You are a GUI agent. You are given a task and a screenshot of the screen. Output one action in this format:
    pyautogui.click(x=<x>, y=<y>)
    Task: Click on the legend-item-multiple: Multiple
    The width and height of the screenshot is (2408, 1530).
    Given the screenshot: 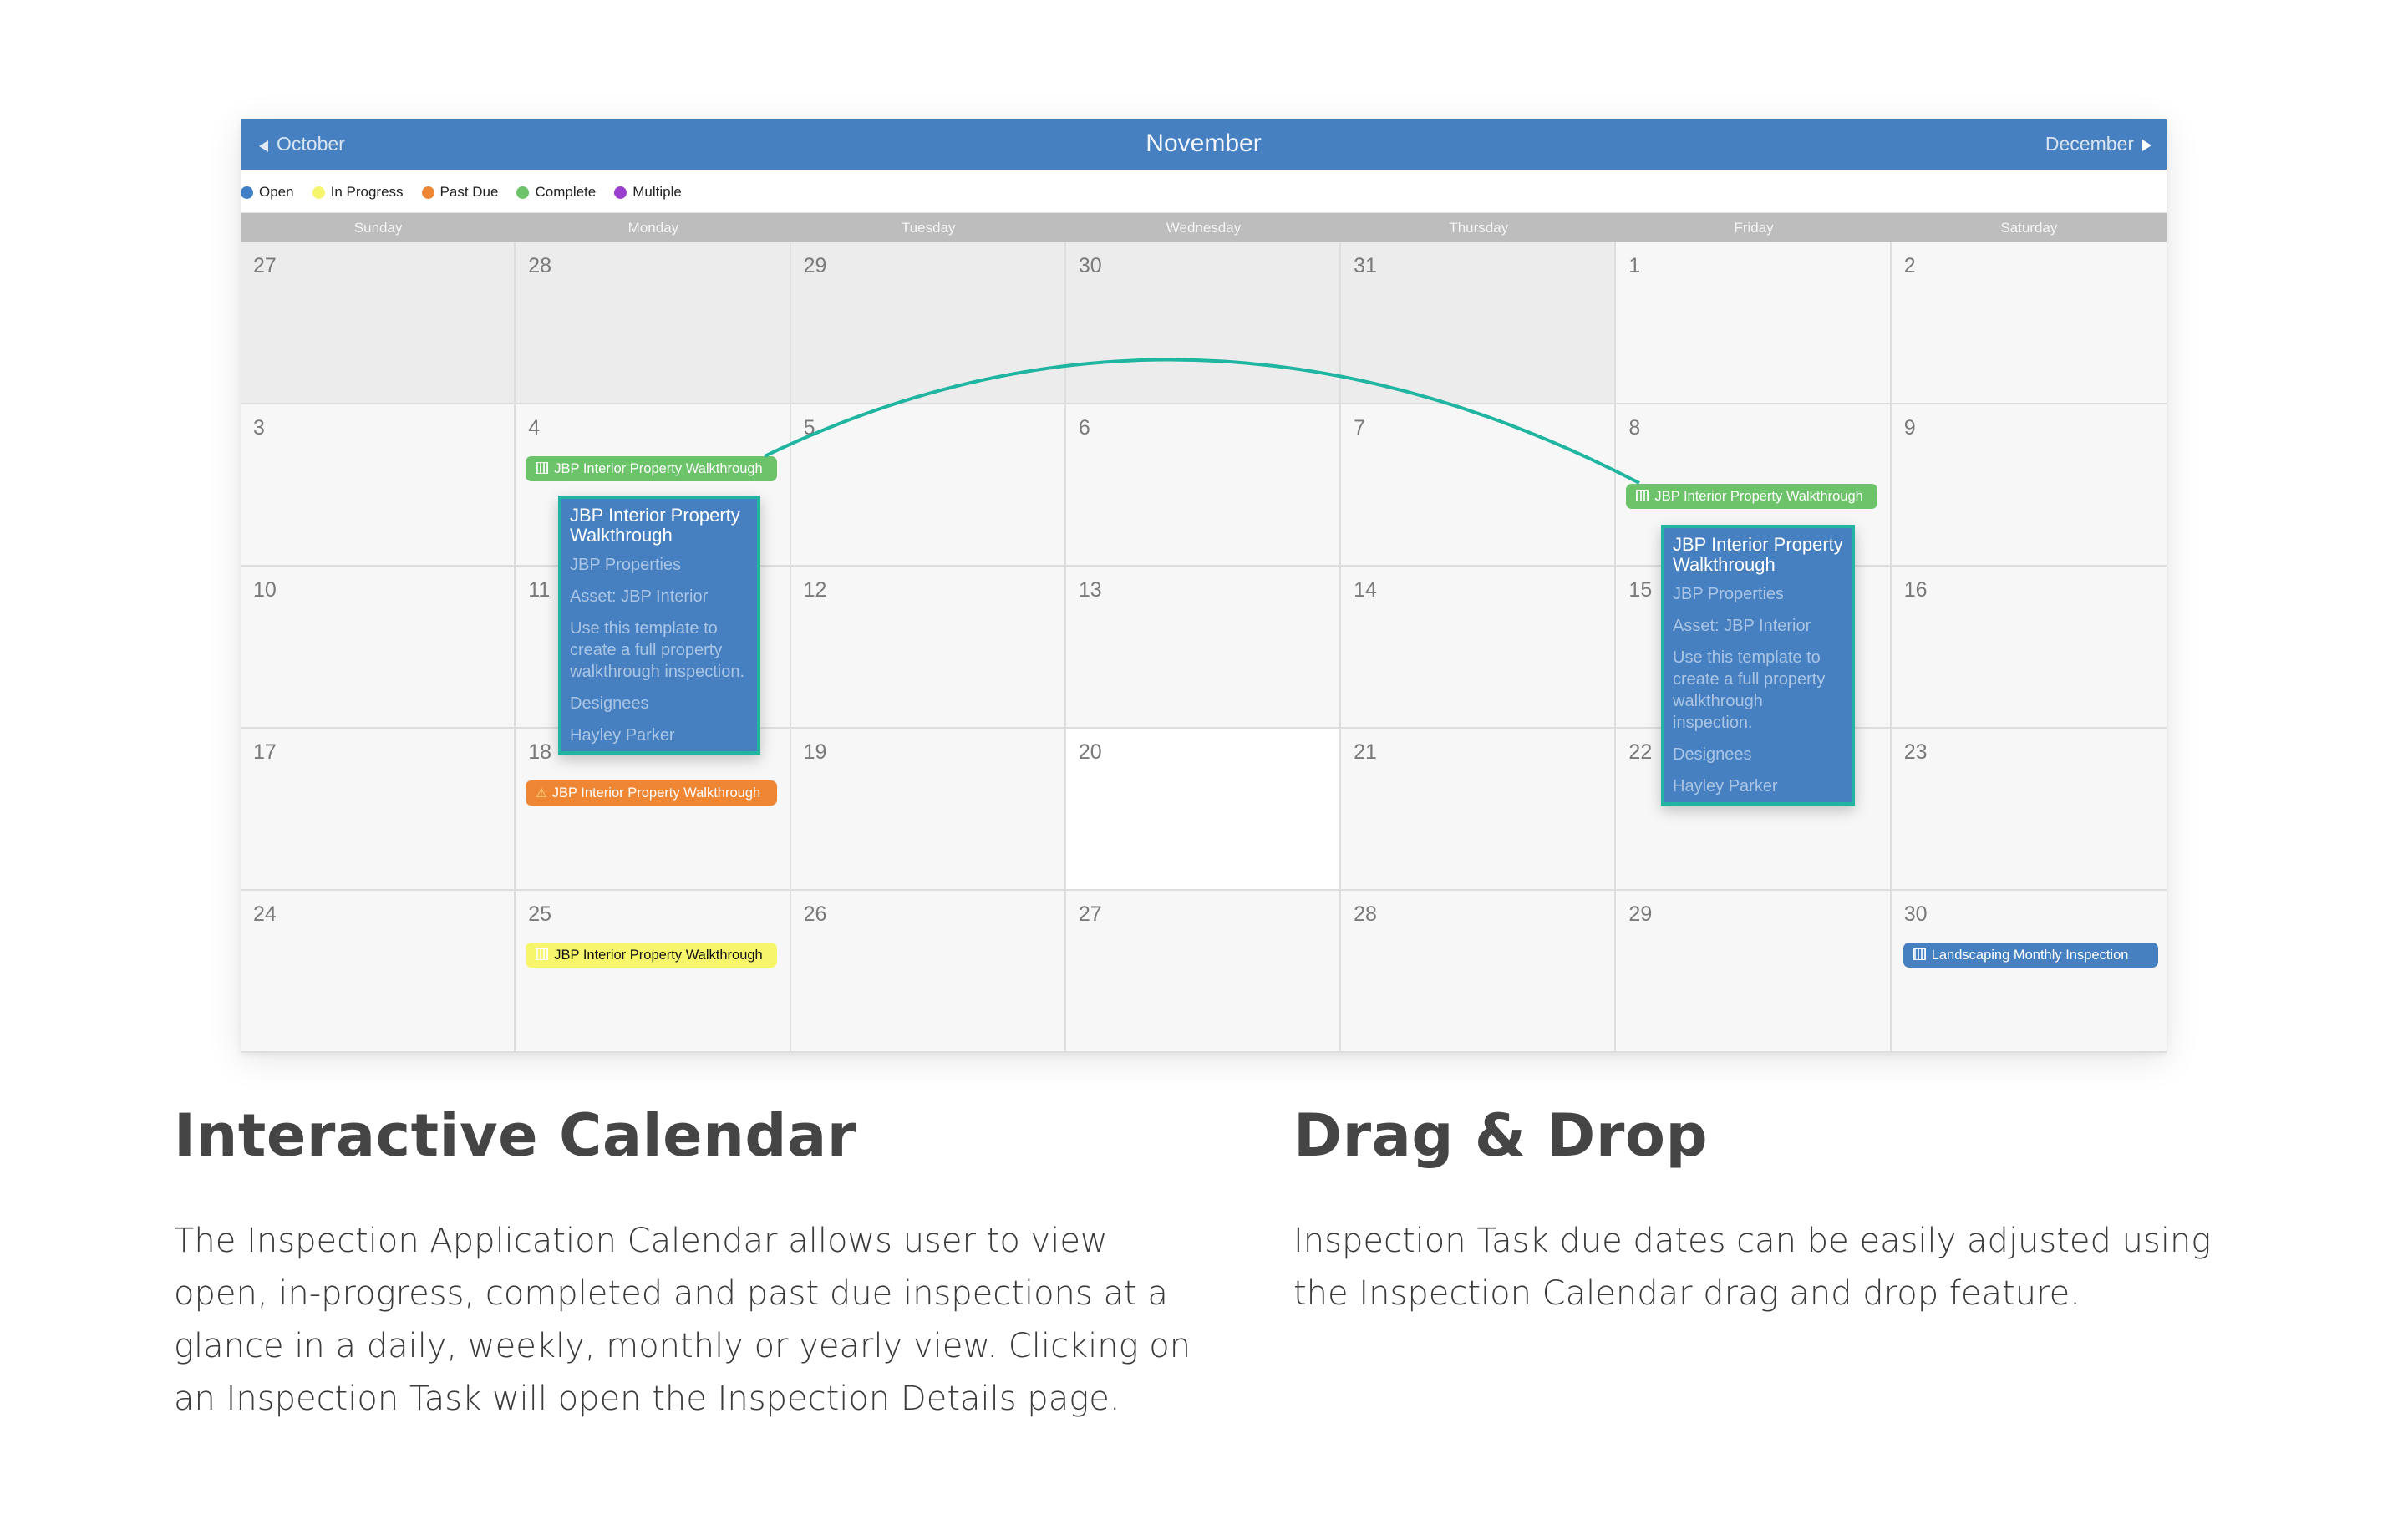 What is the action you would take?
    pyautogui.click(x=648, y=192)
    